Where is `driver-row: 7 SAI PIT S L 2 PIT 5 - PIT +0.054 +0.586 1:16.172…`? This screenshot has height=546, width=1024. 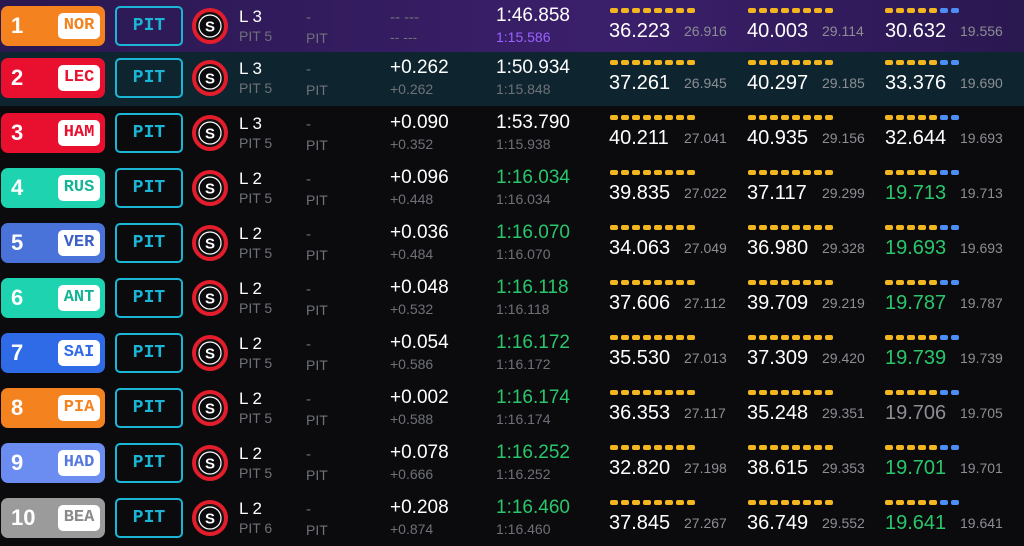 driver-row: 7 SAI PIT S L 2 PIT 5 - PIT +0.054 +0.586 1:16.172… is located at coordinates (512, 354).